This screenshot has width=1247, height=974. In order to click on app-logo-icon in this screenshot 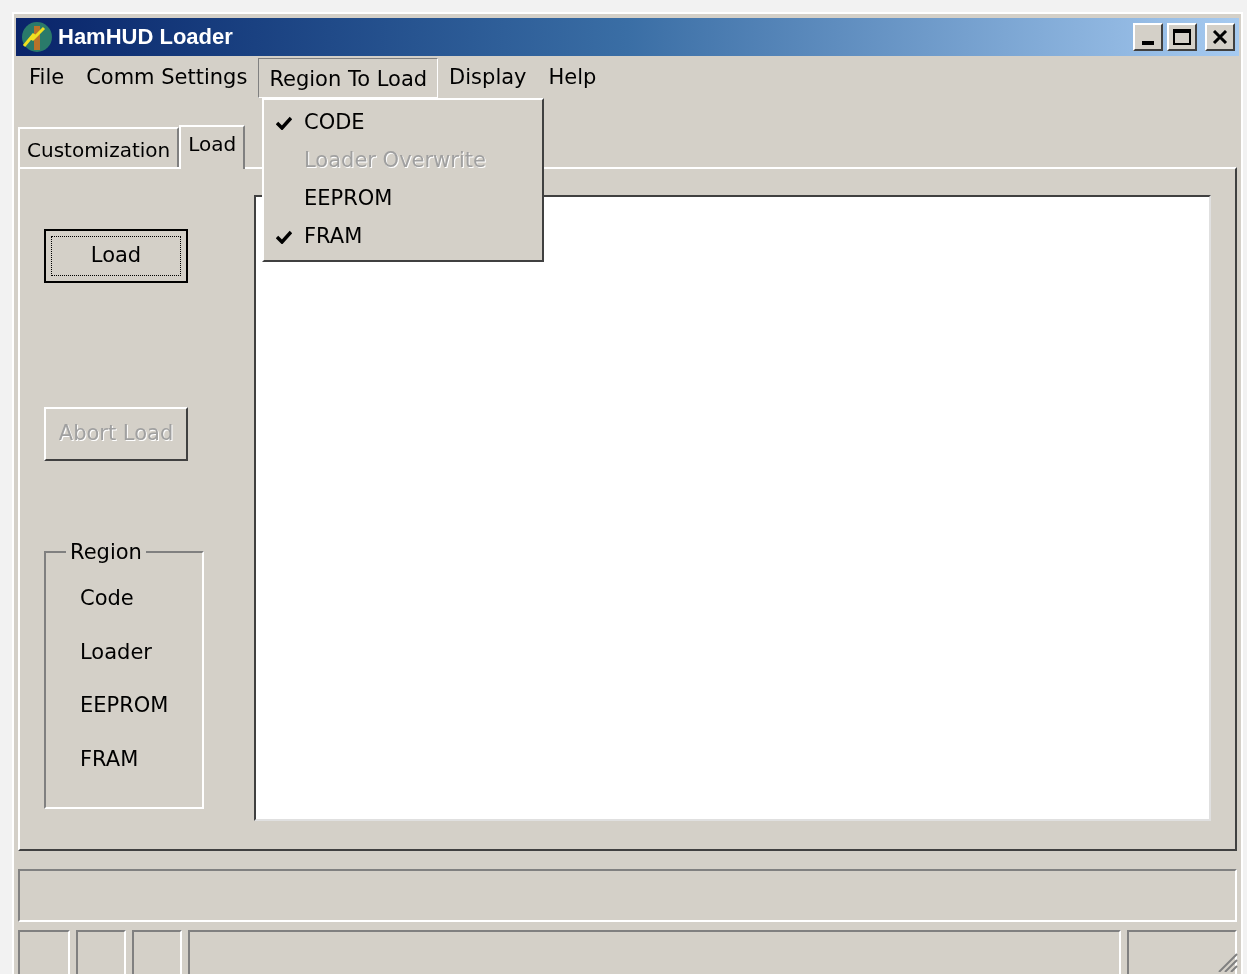, I will do `click(37, 36)`.